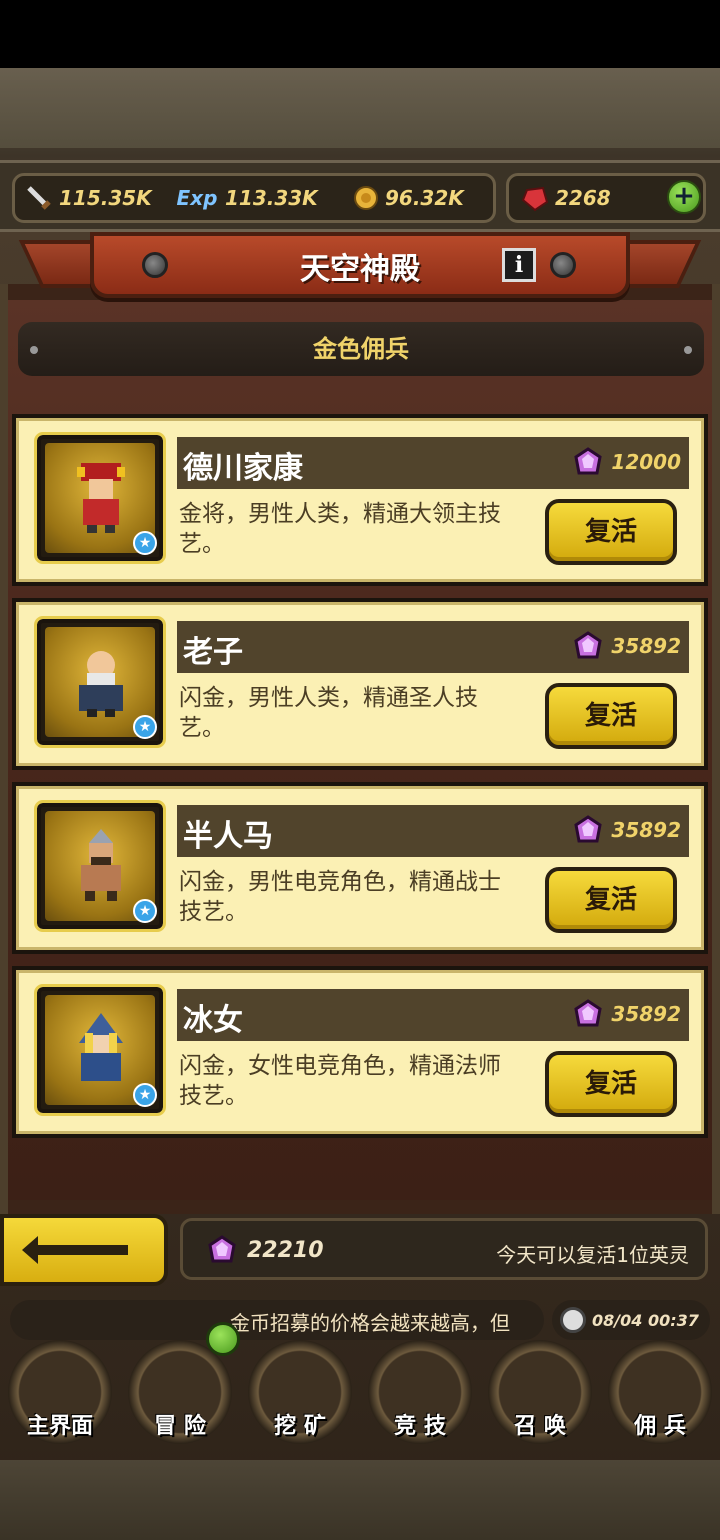  I want to click on section-title: 金色佣兵, so click(361, 349).